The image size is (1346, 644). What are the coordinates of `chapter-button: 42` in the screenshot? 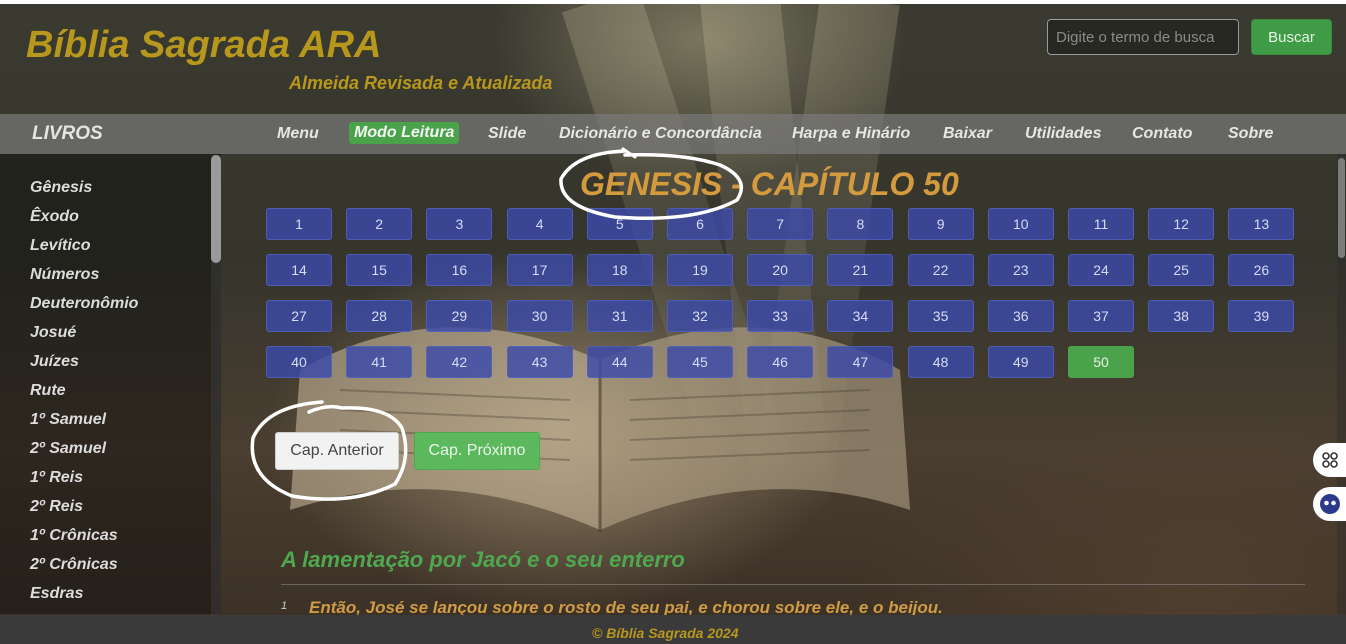 It's located at (459, 362).